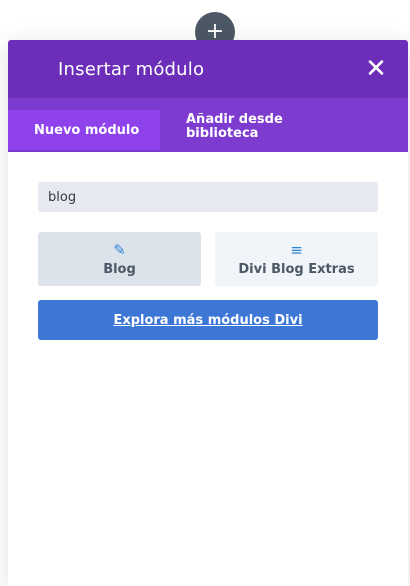  I want to click on explore-more-modules-button: Explora más módulos Divi, so click(208, 320).